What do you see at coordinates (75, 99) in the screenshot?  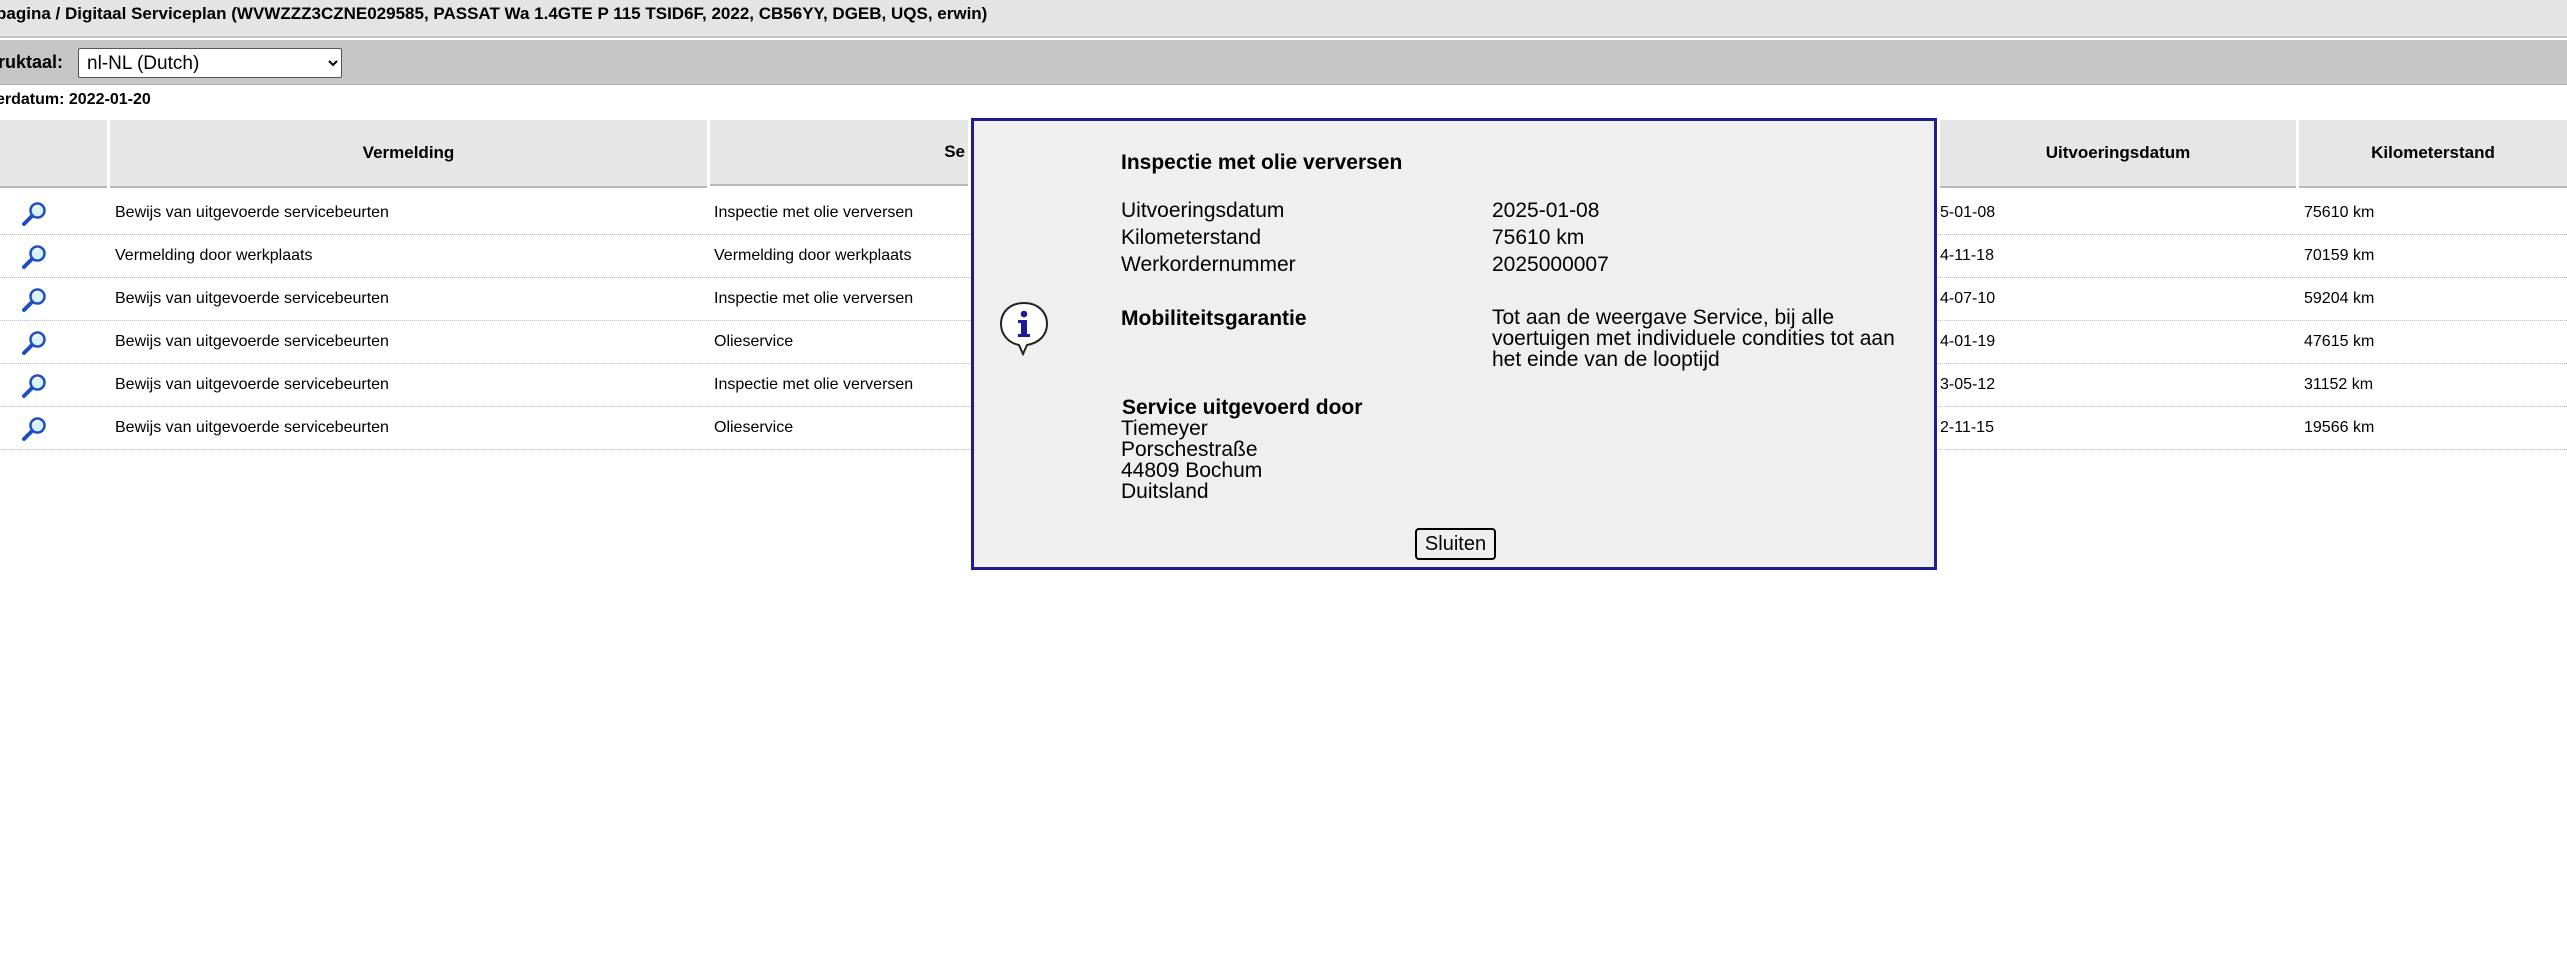 I see `order-date: erdatum: 2022-01-20` at bounding box center [75, 99].